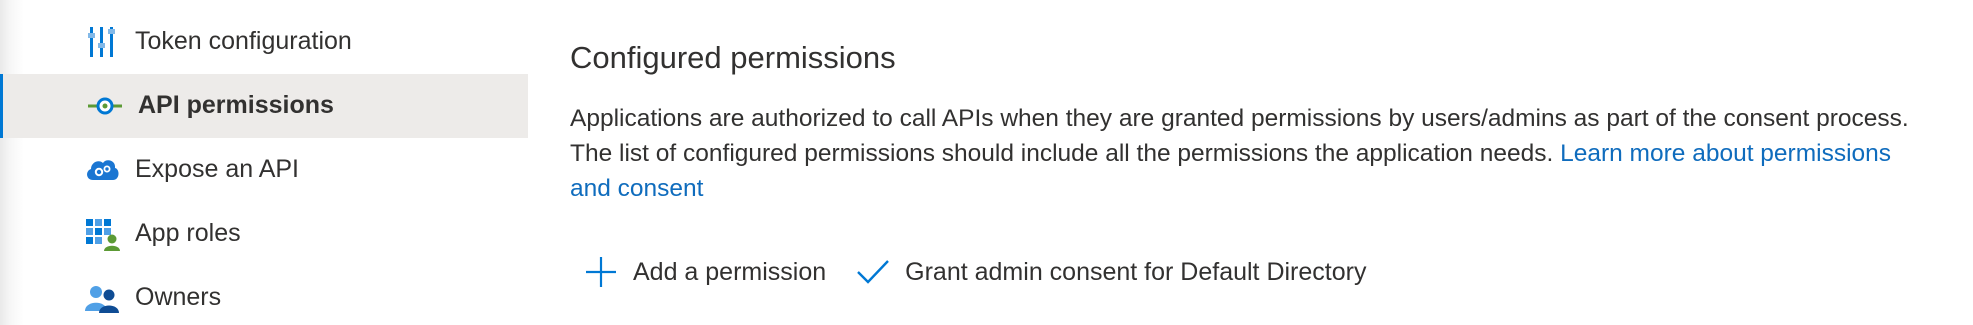 Image resolution: width=1973 pixels, height=325 pixels. I want to click on sidebar-item-app-roles: App roles, so click(264, 234).